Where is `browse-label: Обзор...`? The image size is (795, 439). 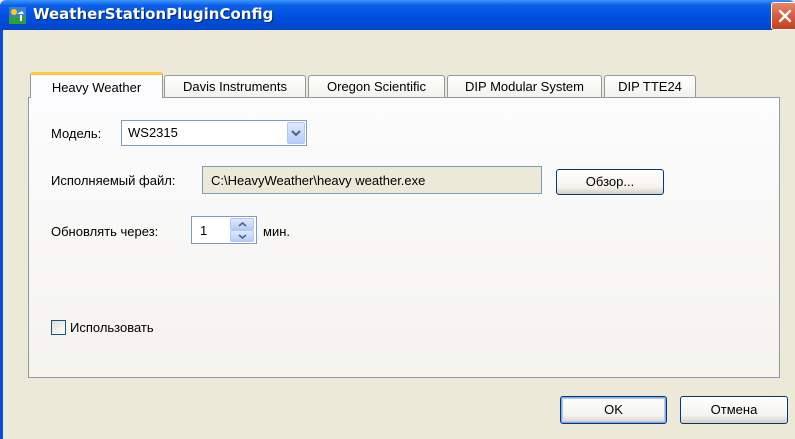 browse-label: Обзор... is located at coordinates (610, 181).